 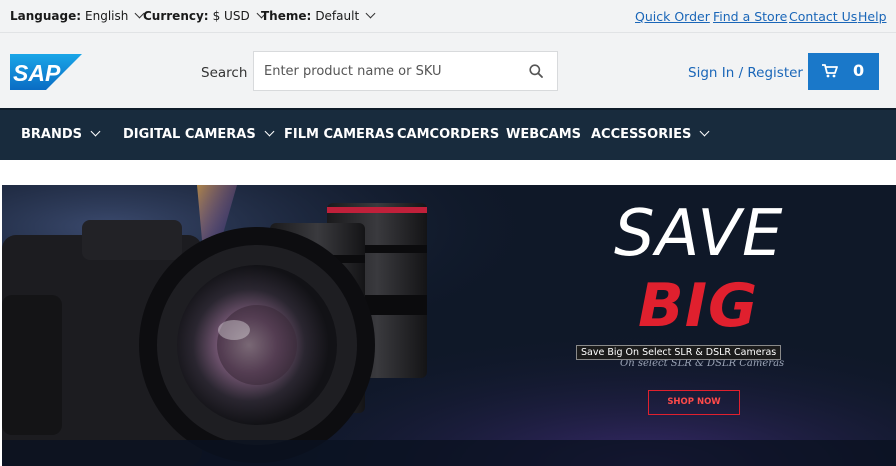 What do you see at coordinates (745, 73) in the screenshot?
I see `sign-in-register-link: Sign In / Register` at bounding box center [745, 73].